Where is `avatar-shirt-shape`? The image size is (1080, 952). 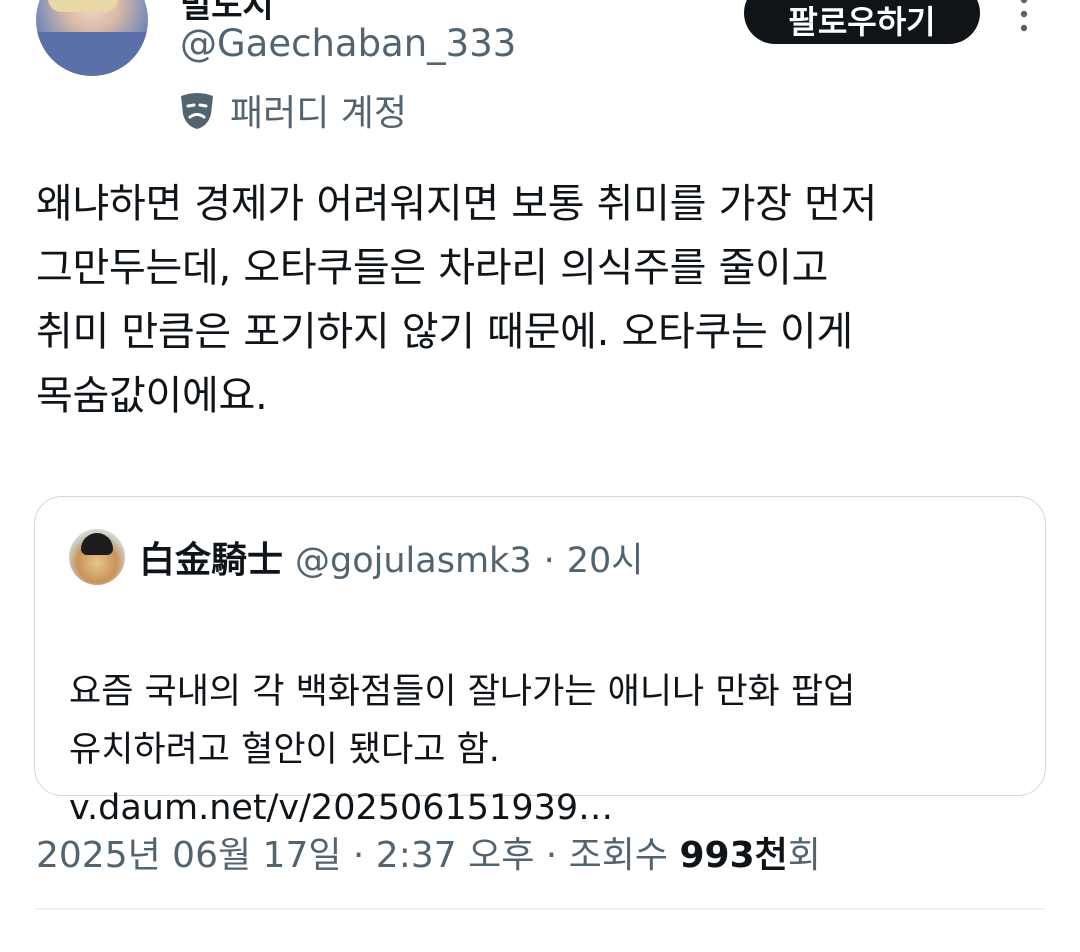
avatar-shirt-shape is located at coordinates (92, 54).